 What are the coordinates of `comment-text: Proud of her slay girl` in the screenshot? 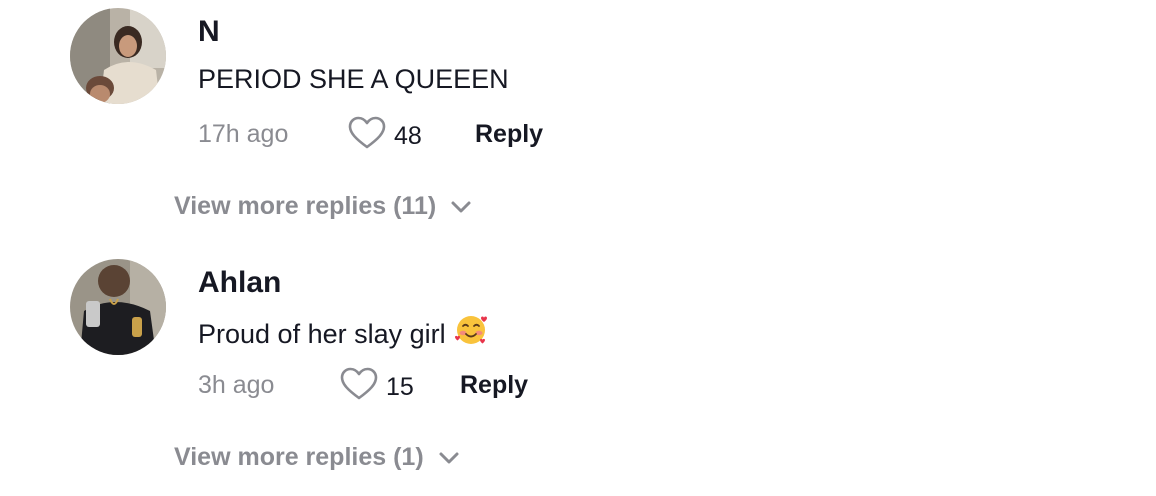 It's located at (343, 334).